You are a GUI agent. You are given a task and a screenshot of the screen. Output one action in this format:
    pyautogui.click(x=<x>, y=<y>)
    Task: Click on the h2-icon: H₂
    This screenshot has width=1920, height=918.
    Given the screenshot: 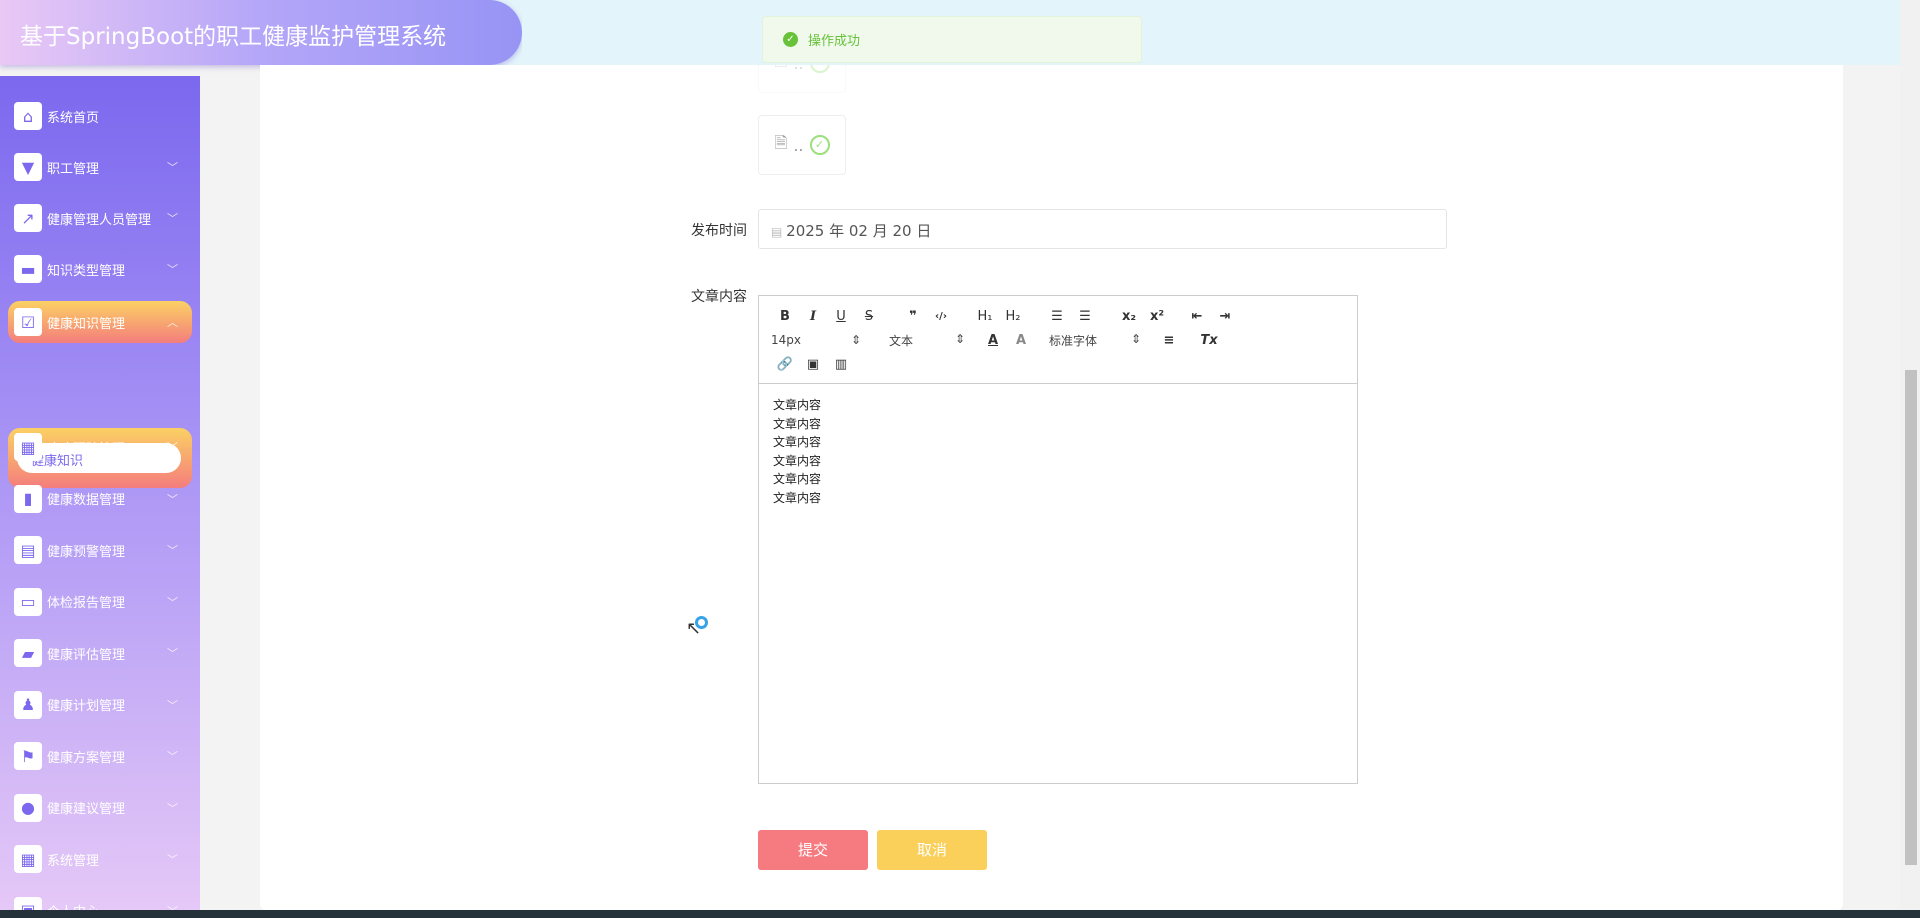 What is the action you would take?
    pyautogui.click(x=1013, y=316)
    